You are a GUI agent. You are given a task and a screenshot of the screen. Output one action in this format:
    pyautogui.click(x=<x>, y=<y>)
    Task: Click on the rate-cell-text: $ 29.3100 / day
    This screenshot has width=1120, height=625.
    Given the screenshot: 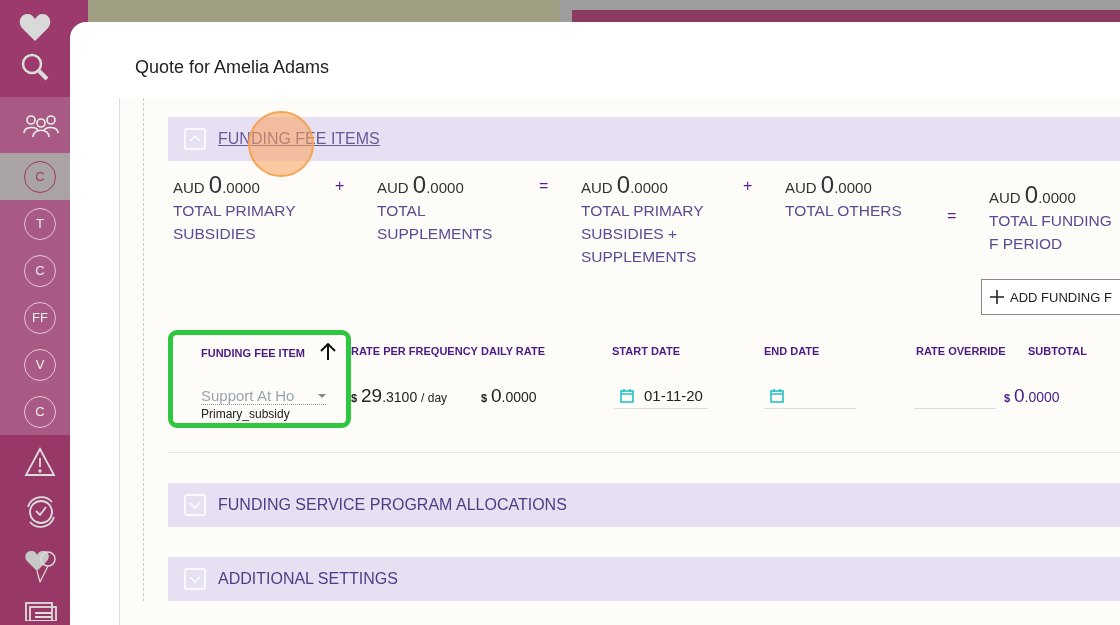 What is the action you would take?
    pyautogui.click(x=400, y=396)
    